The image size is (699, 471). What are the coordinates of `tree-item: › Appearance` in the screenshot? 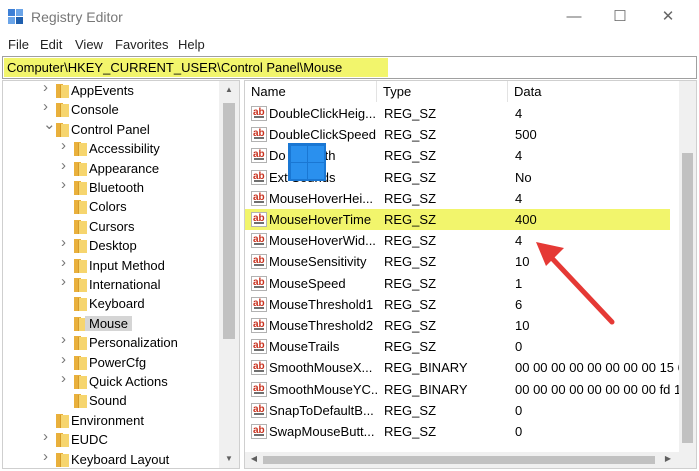 It's located at (137, 168).